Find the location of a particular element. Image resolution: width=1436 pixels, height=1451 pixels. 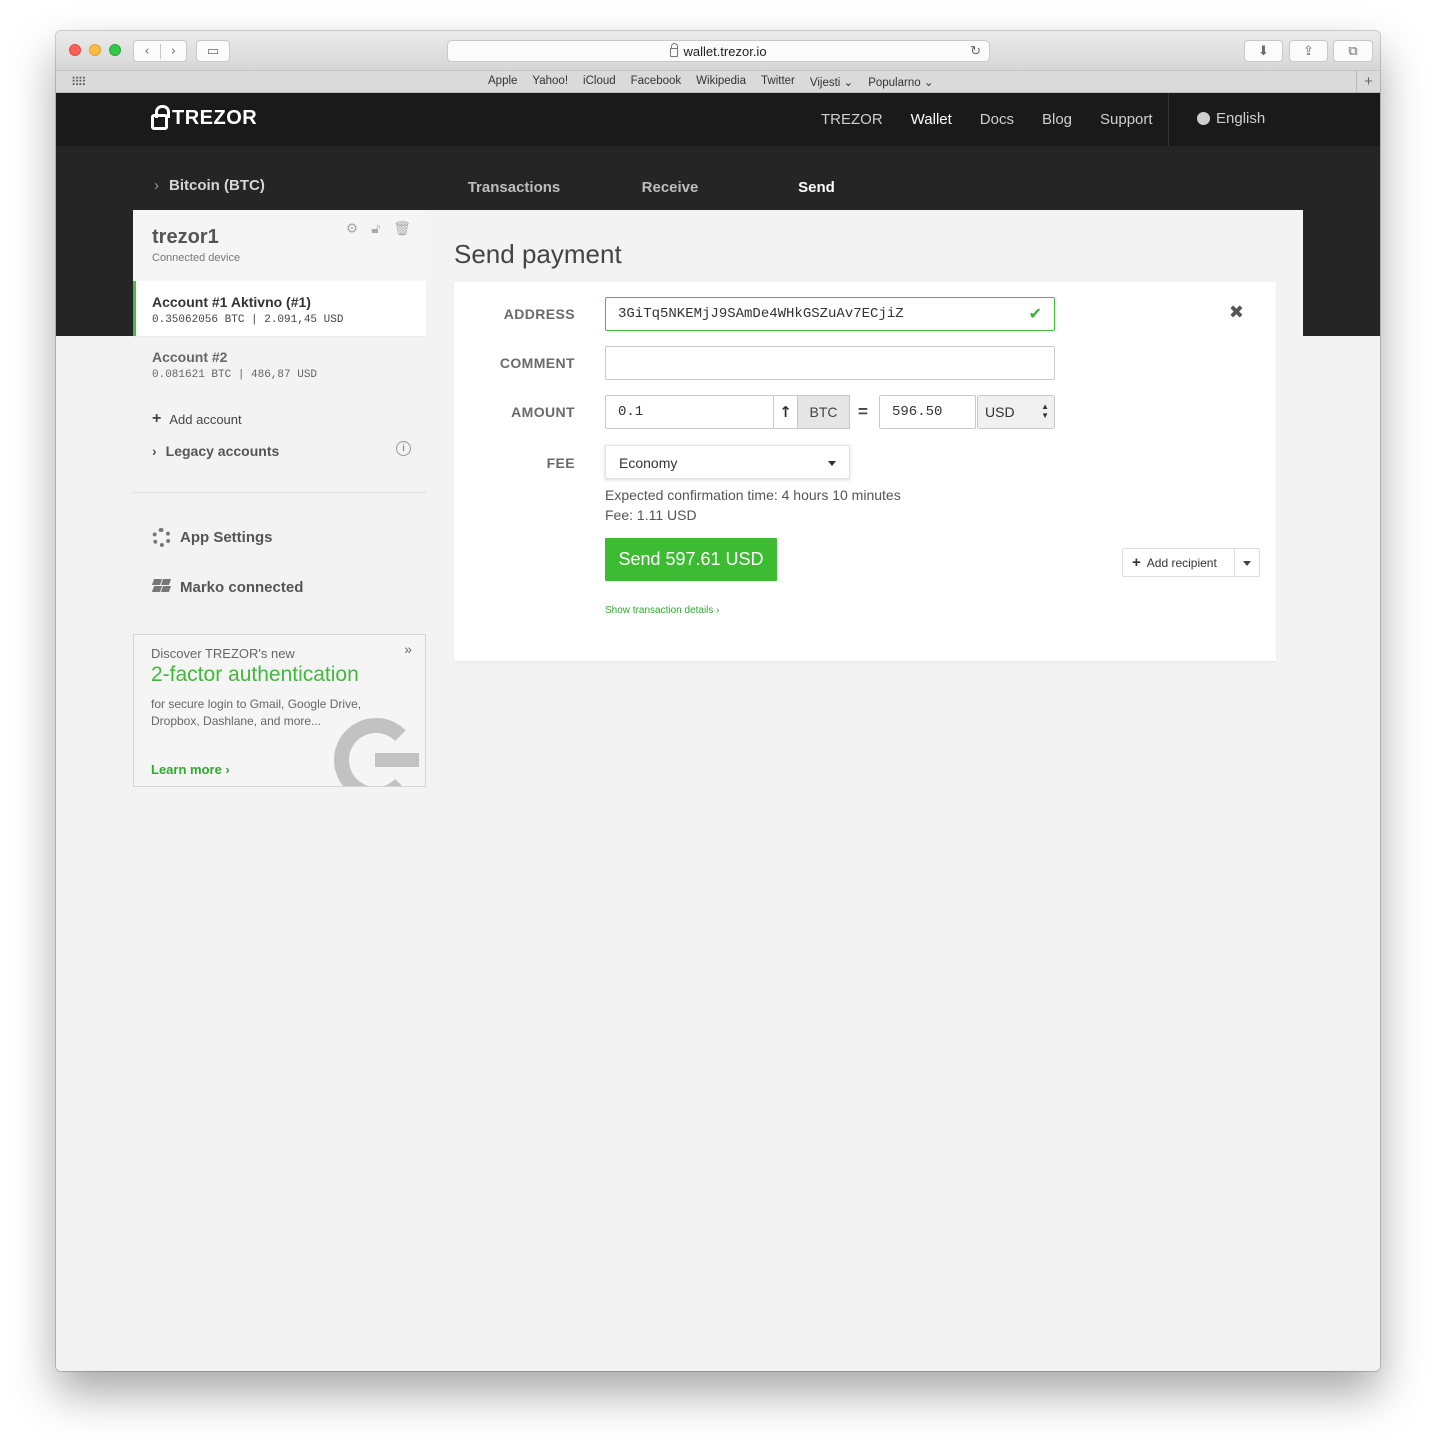

account-balance: 0.081621 BTC | 486,87 USD is located at coordinates (235, 375).